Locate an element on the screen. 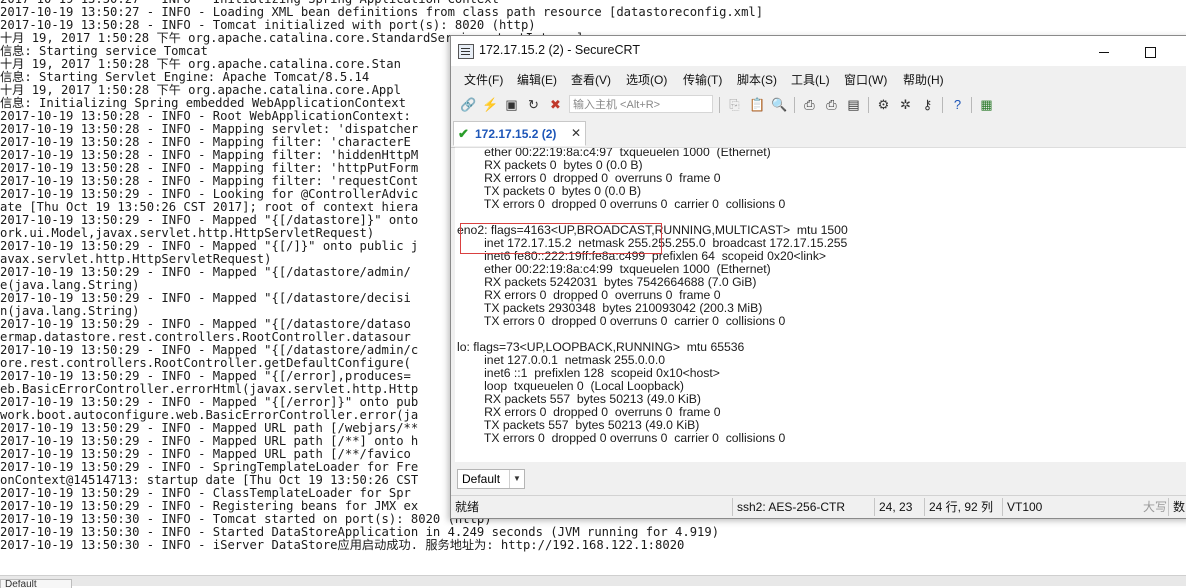 This screenshot has width=1186, height=588. session-tab: ✔ 172.17.15.2 (2) ✕ is located at coordinates (519, 133).